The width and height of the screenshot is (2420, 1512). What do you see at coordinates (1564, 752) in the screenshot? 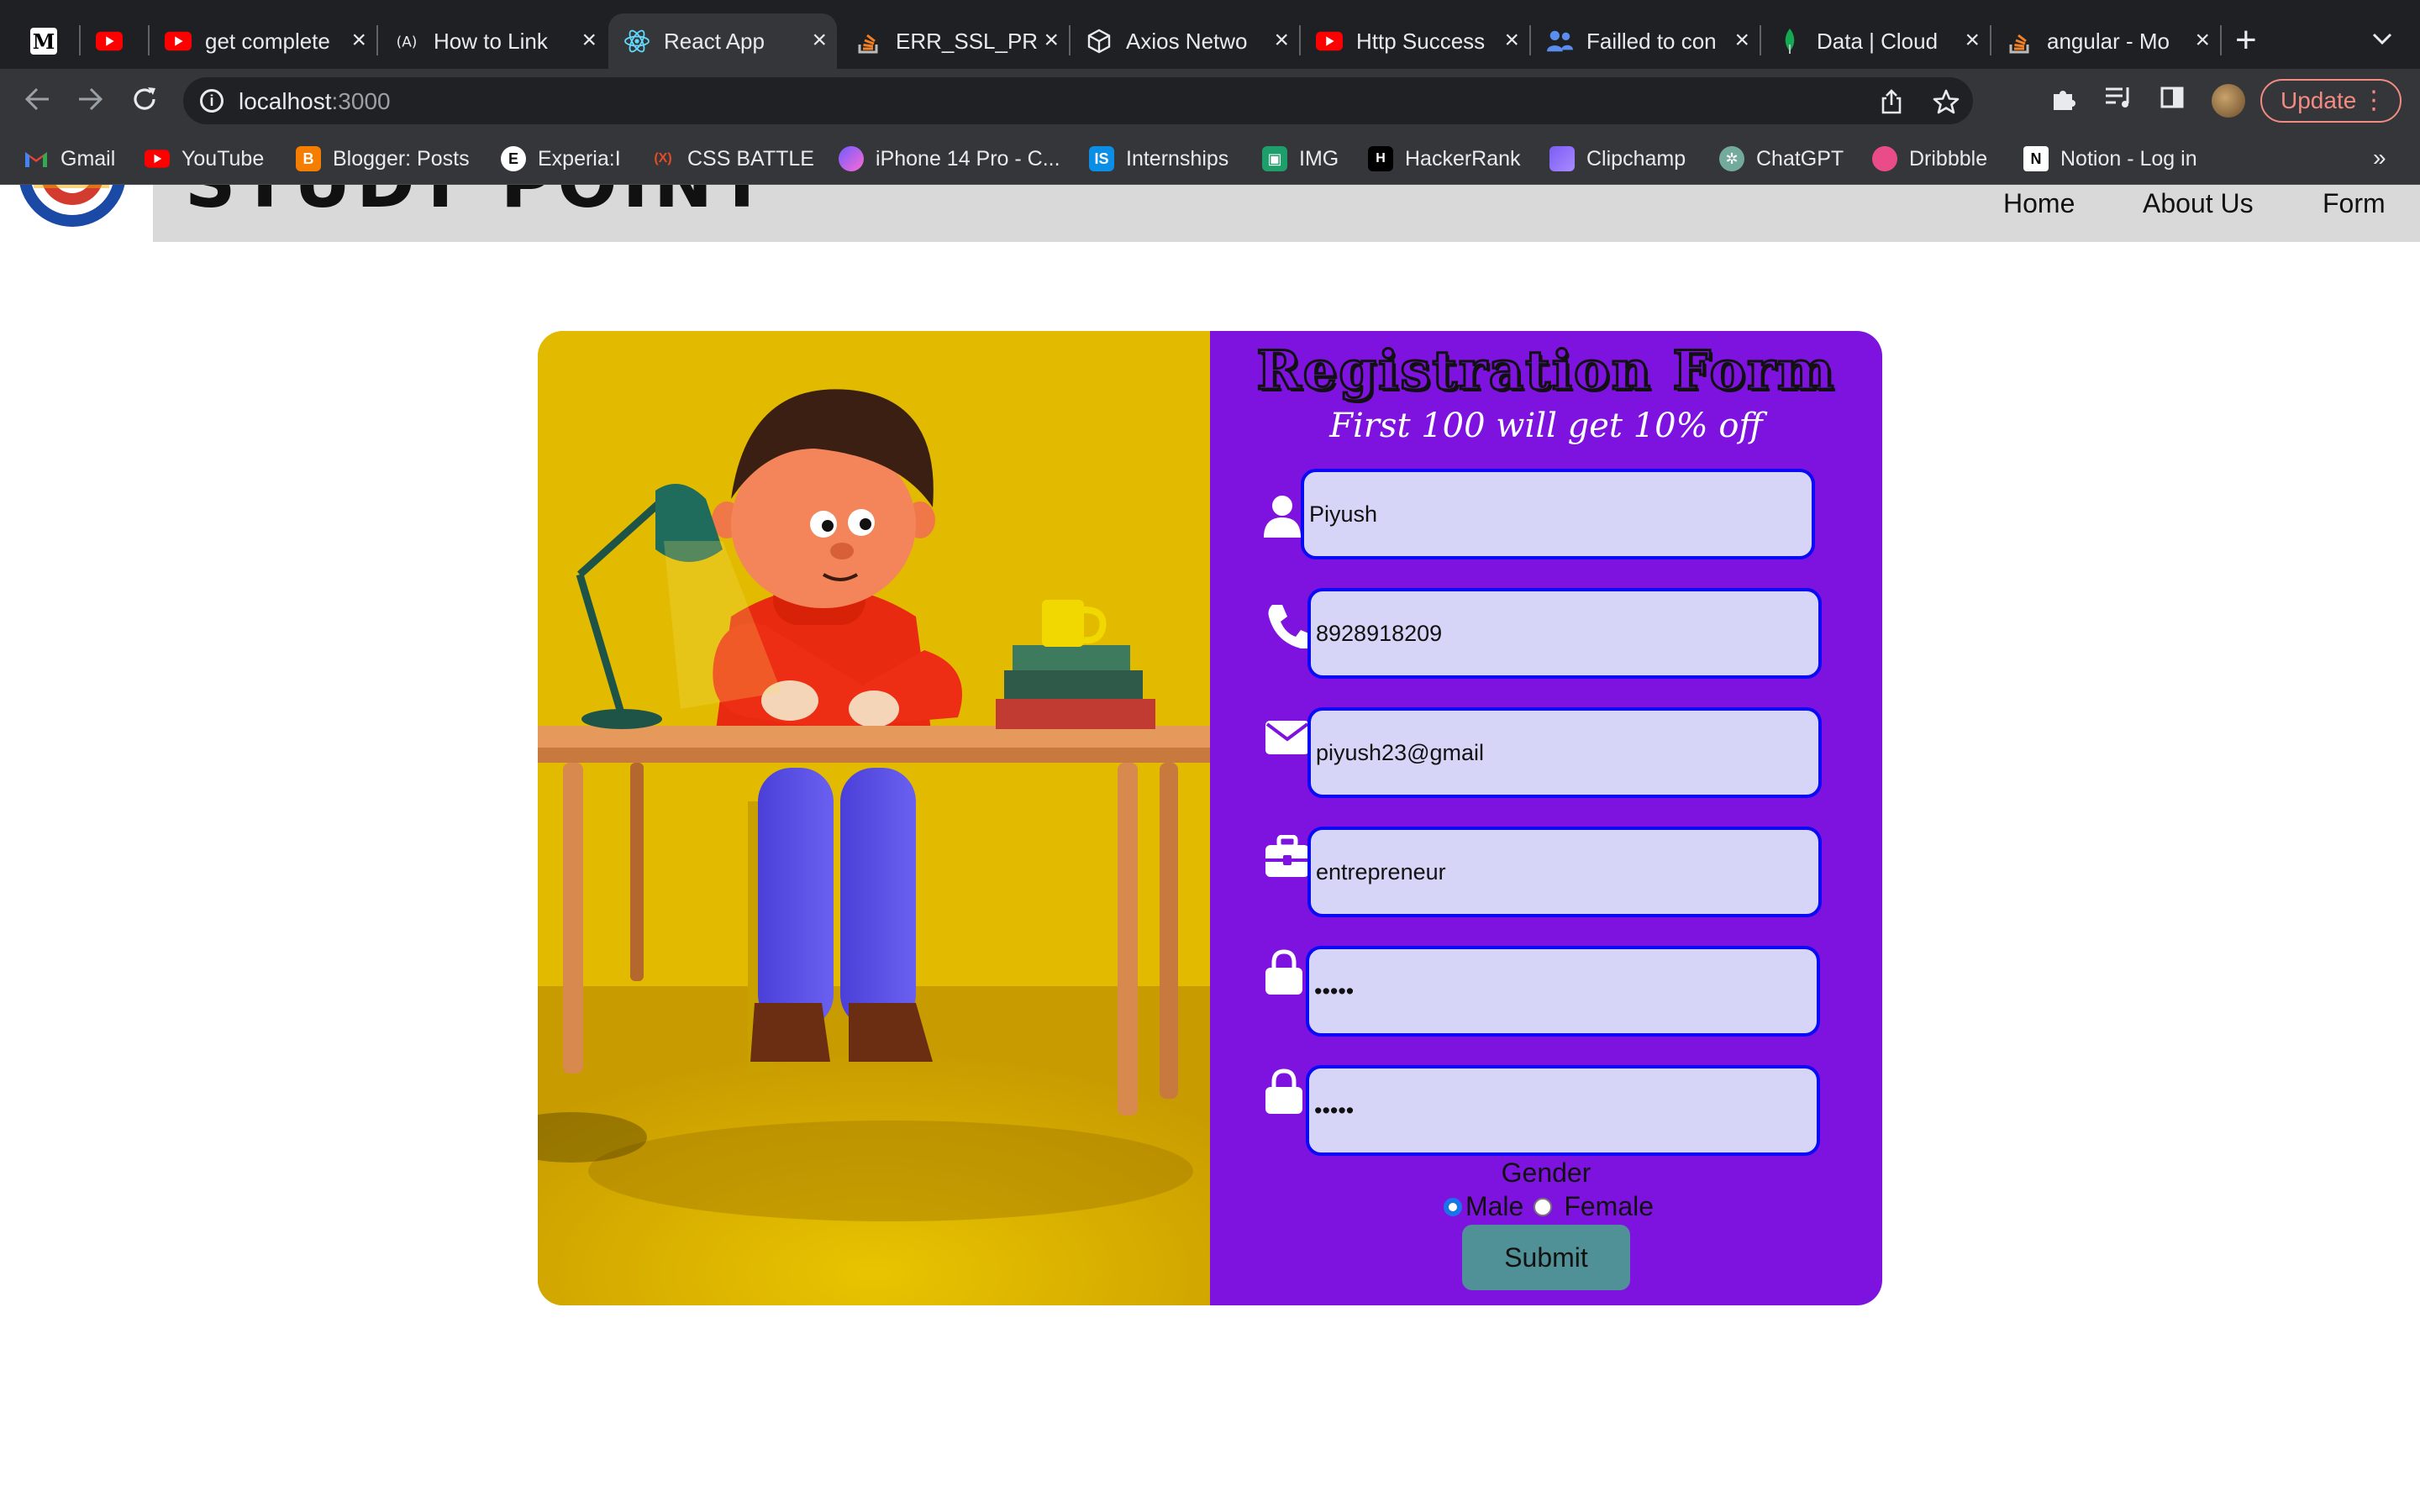
I see `email-input: piyush23@gmail` at bounding box center [1564, 752].